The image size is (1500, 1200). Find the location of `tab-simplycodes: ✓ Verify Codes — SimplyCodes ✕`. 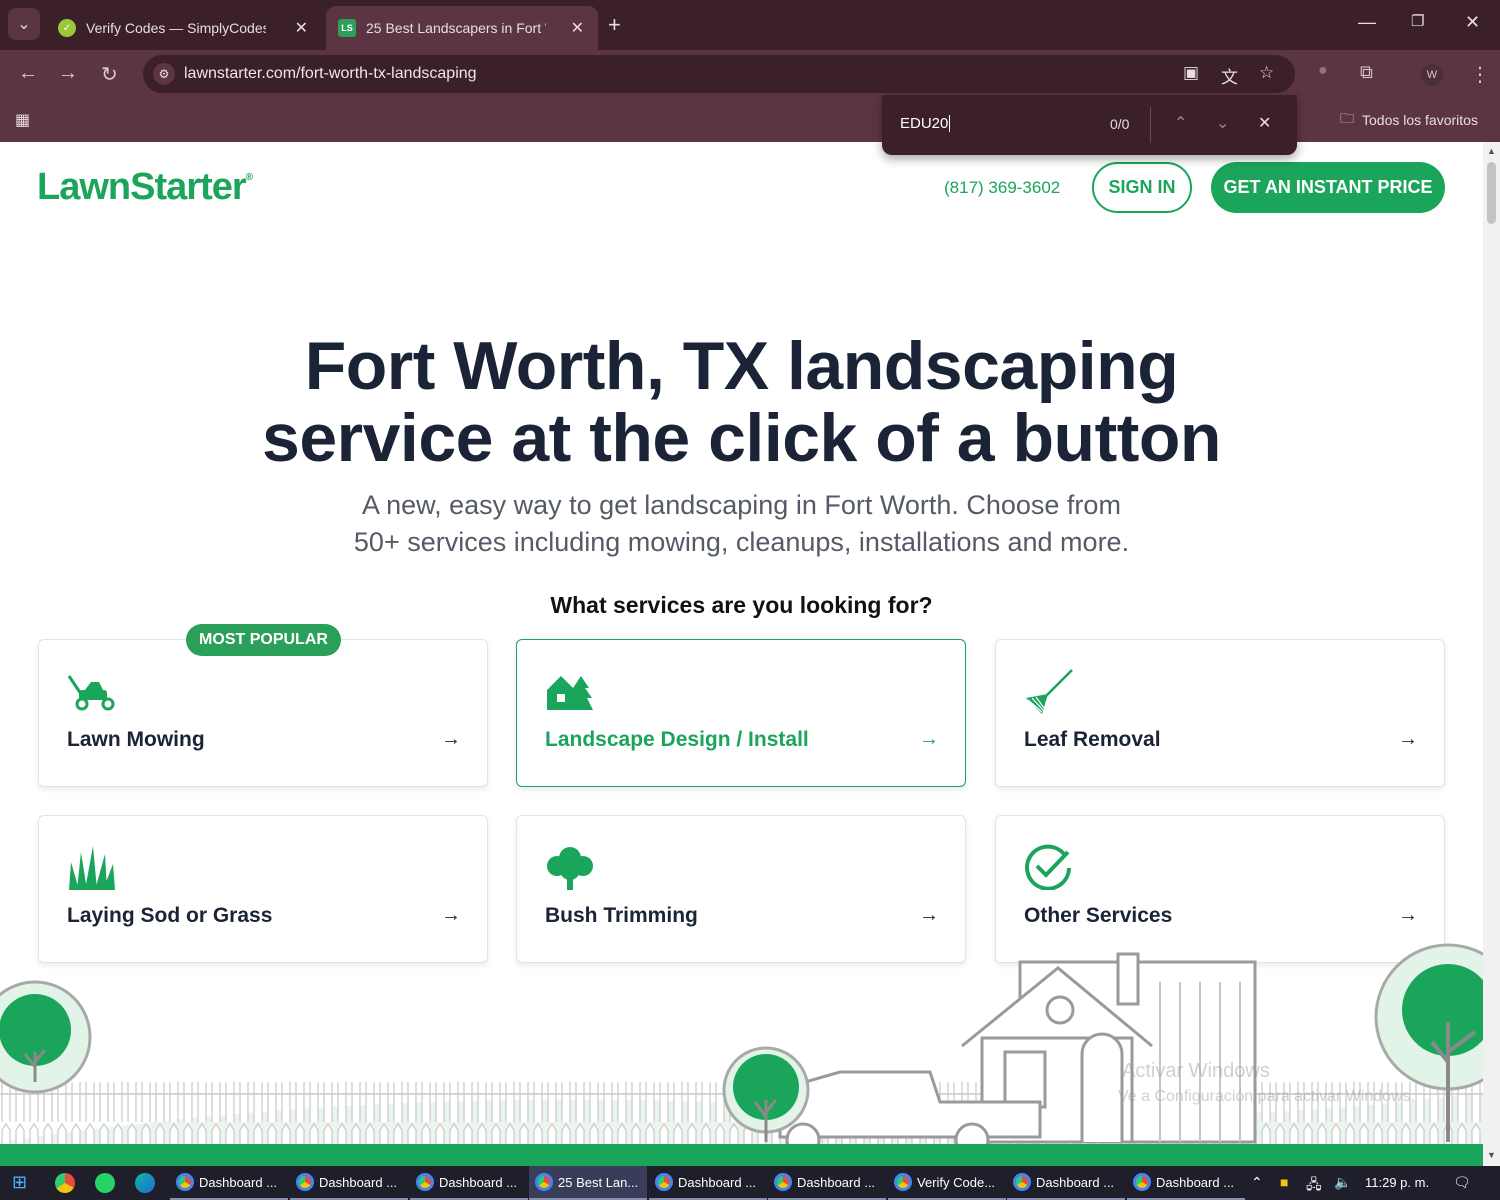

tab-simplycodes: ✓ Verify Codes — SimplyCodes ✕ is located at coordinates (184, 28).